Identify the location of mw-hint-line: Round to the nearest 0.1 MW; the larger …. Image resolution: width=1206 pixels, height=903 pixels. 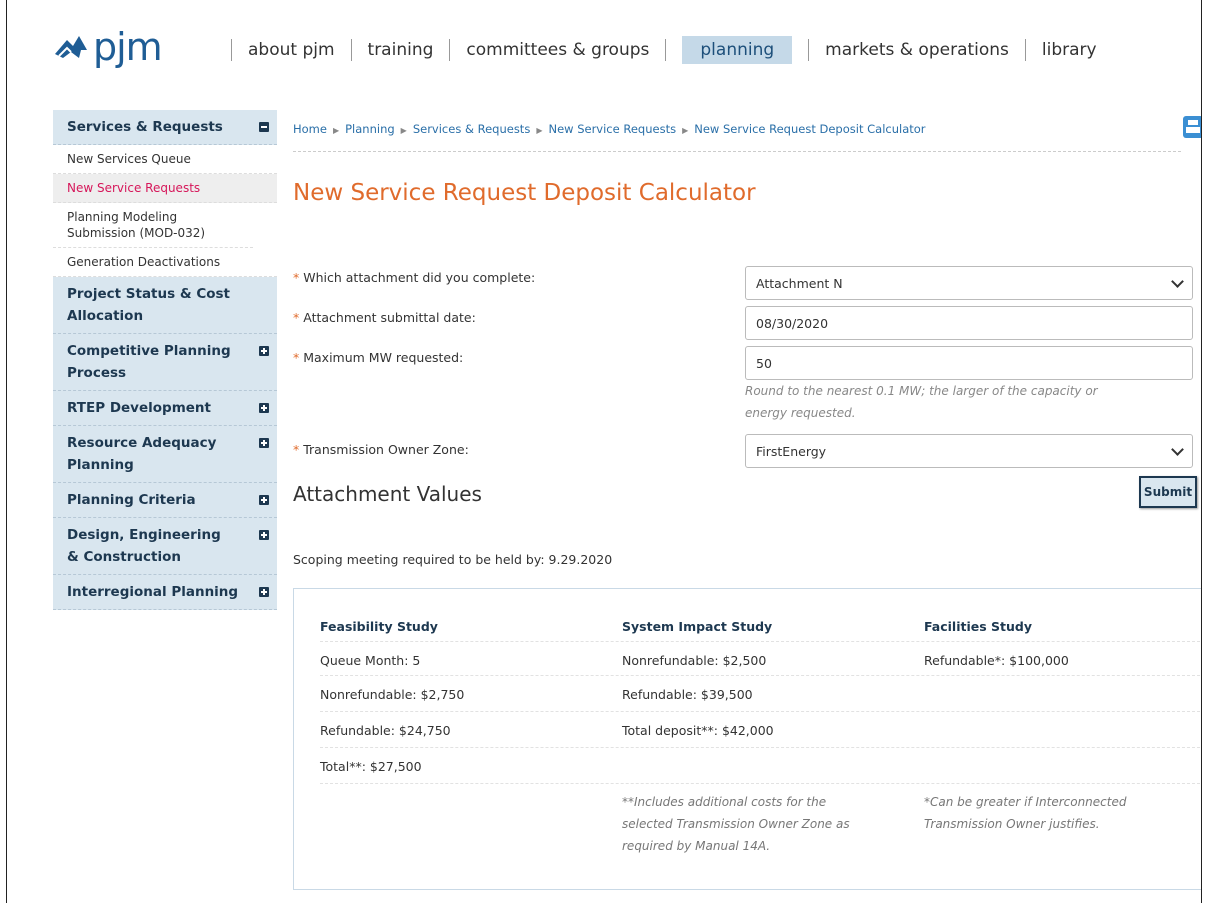
(921, 391).